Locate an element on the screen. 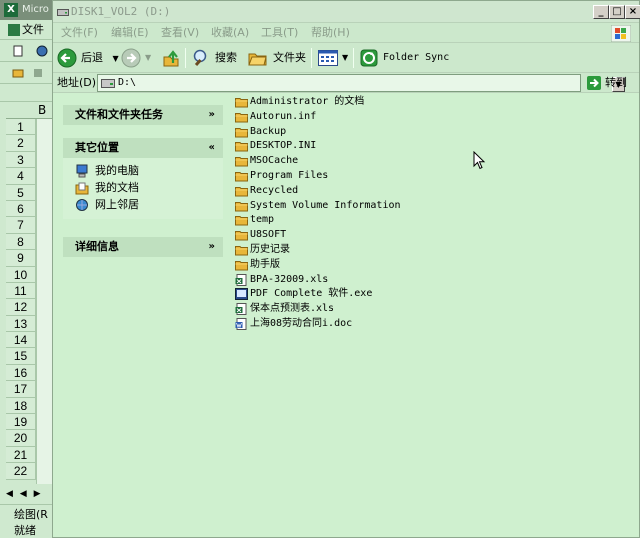 The image size is (640, 538). row-header: 16 is located at coordinates (21, 373).